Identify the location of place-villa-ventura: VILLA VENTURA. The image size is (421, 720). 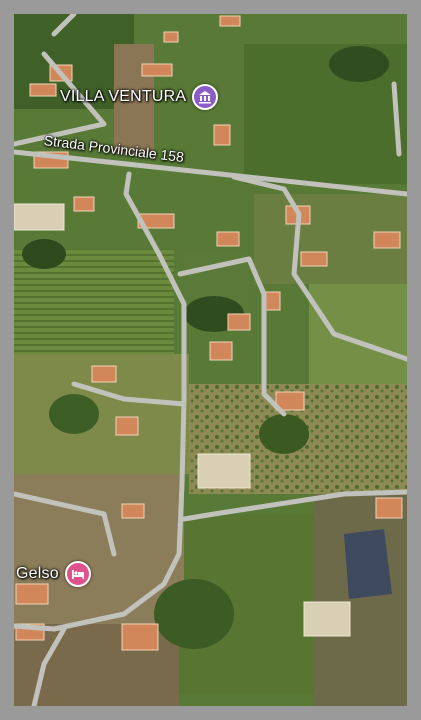
(139, 97).